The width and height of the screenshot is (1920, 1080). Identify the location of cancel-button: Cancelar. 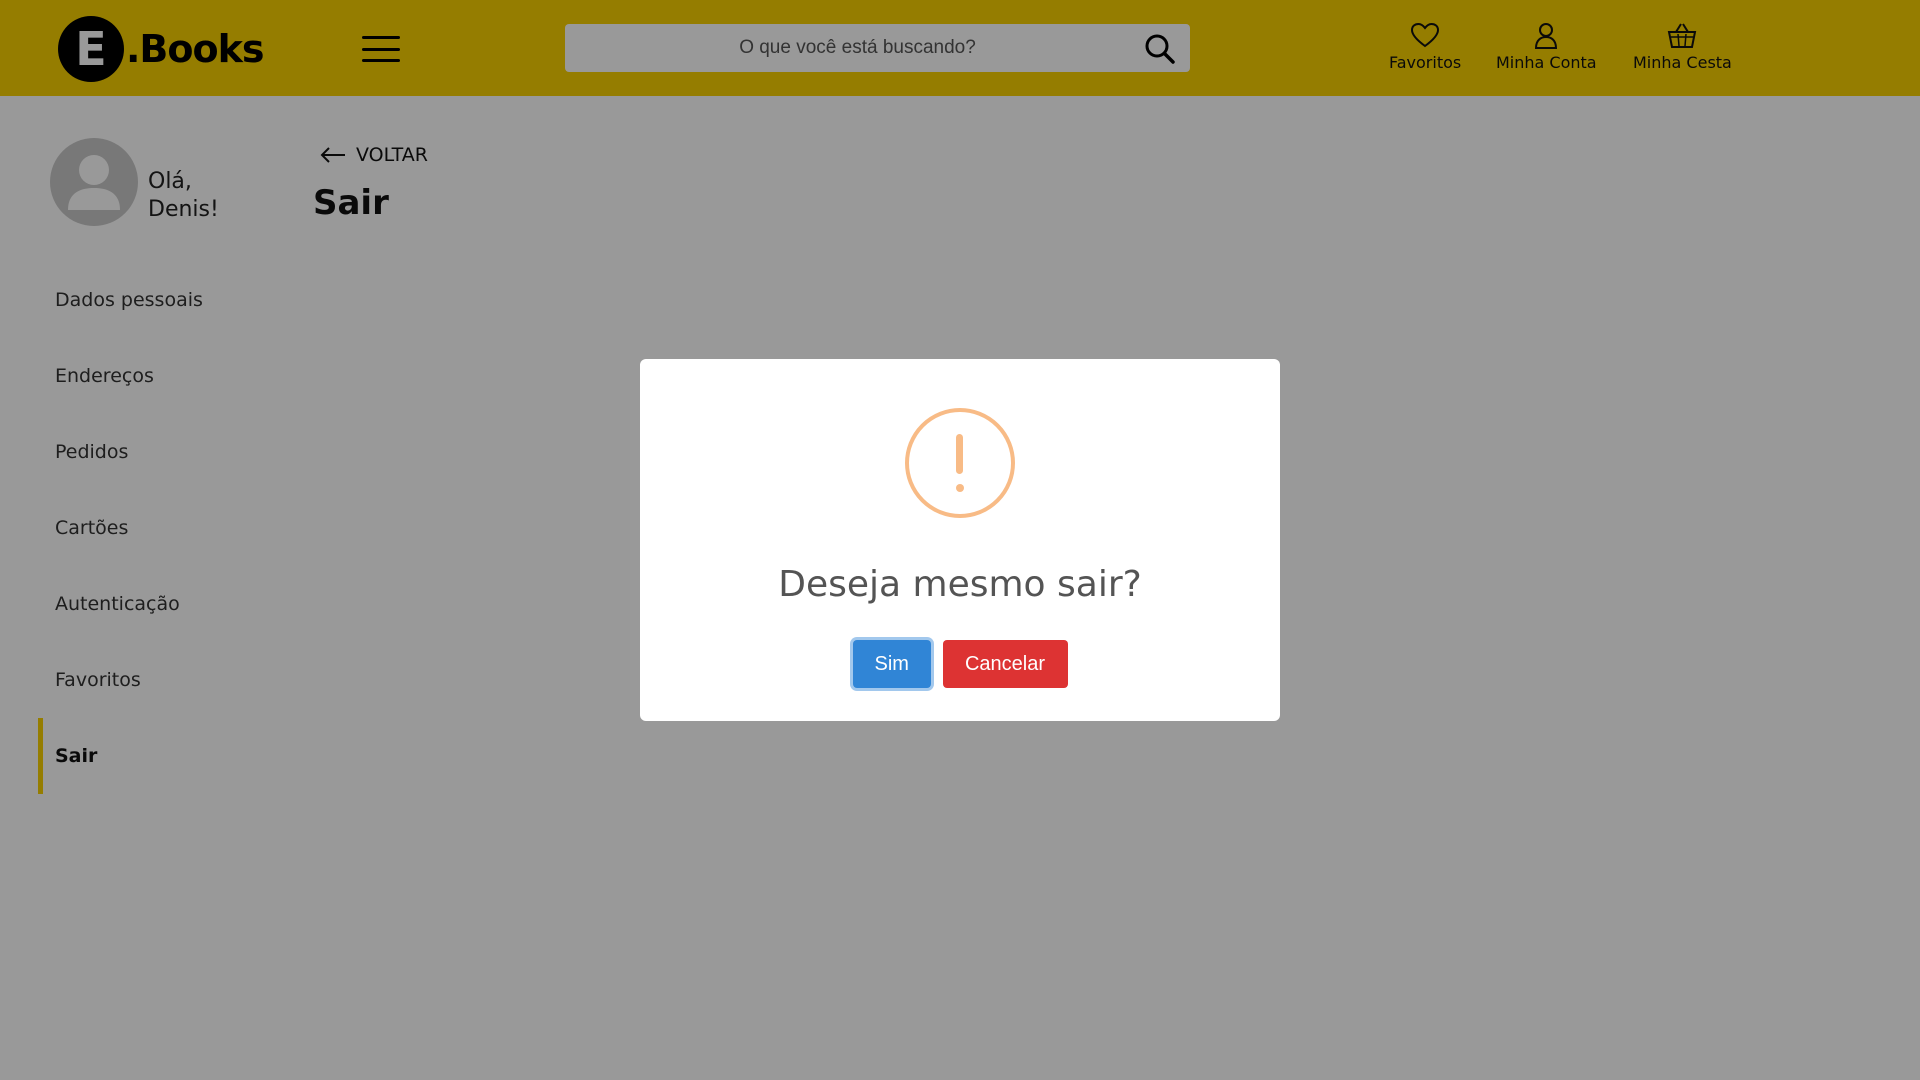
(1005, 664).